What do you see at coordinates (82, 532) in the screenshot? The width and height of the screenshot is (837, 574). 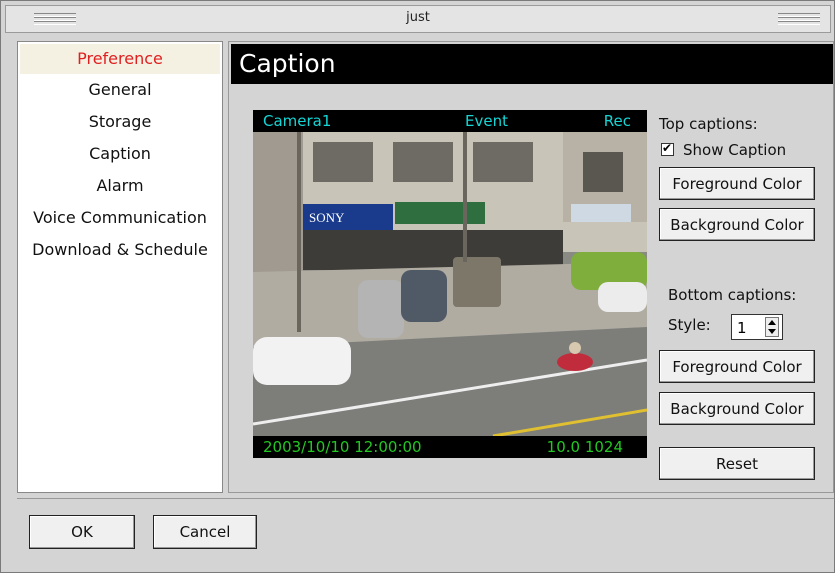 I see `ok-button: OK` at bounding box center [82, 532].